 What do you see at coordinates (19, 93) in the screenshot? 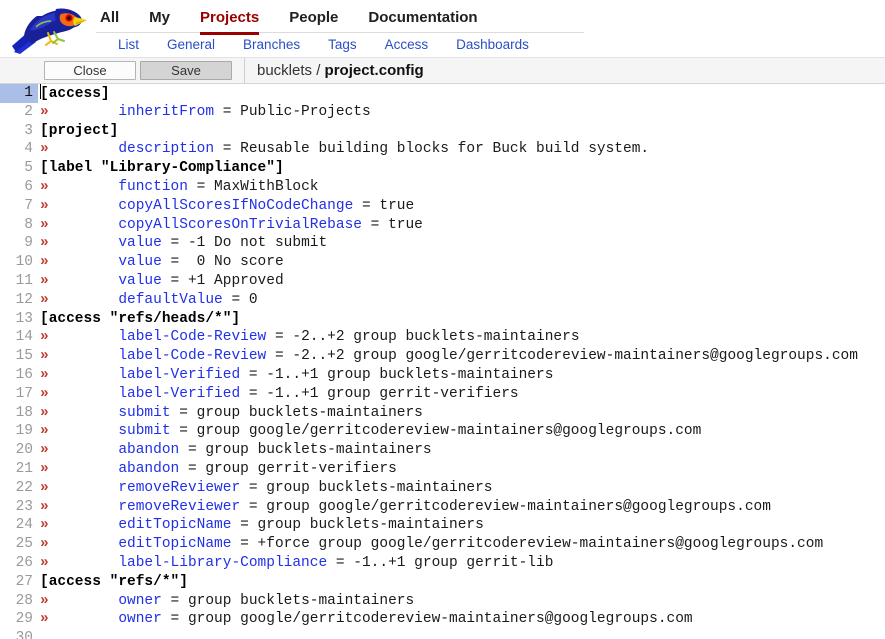
I see `line-number: 1` at bounding box center [19, 93].